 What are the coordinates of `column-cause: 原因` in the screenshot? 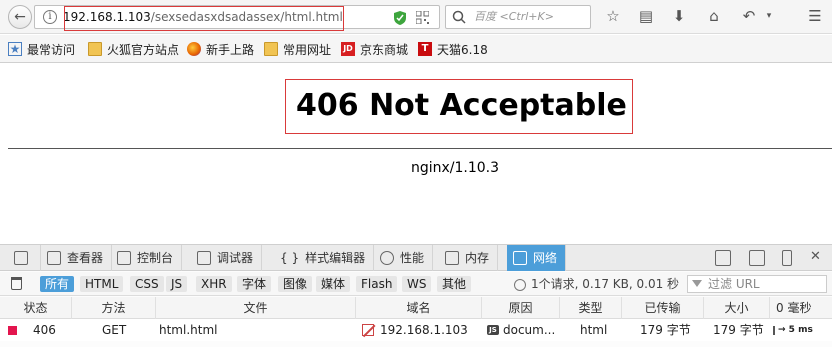 It's located at (521, 308).